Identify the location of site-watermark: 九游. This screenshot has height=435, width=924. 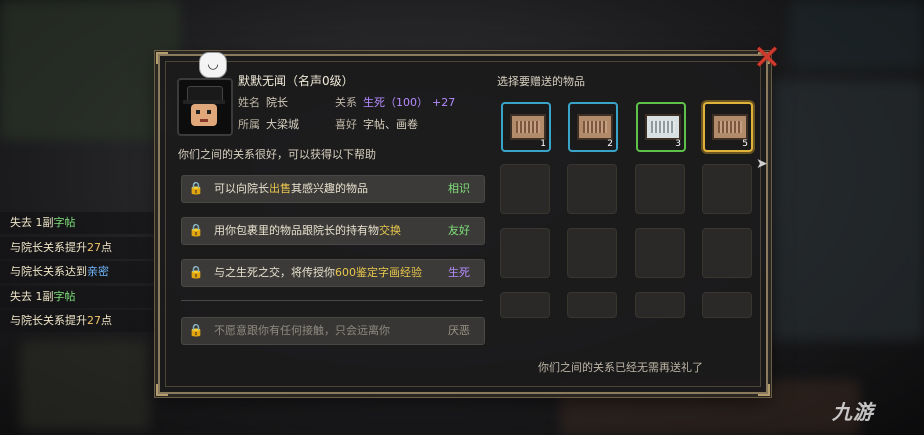
(853, 412).